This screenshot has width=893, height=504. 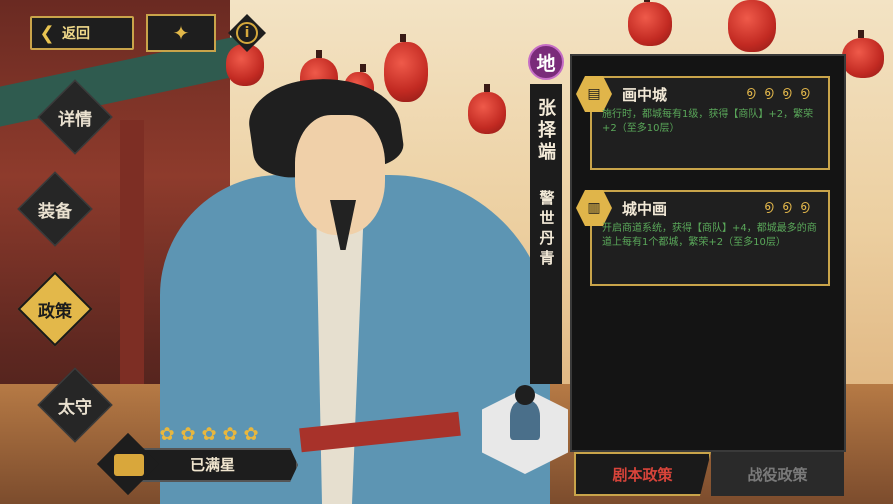 What do you see at coordinates (546, 62) in the screenshot?
I see `rarity-badge: 地` at bounding box center [546, 62].